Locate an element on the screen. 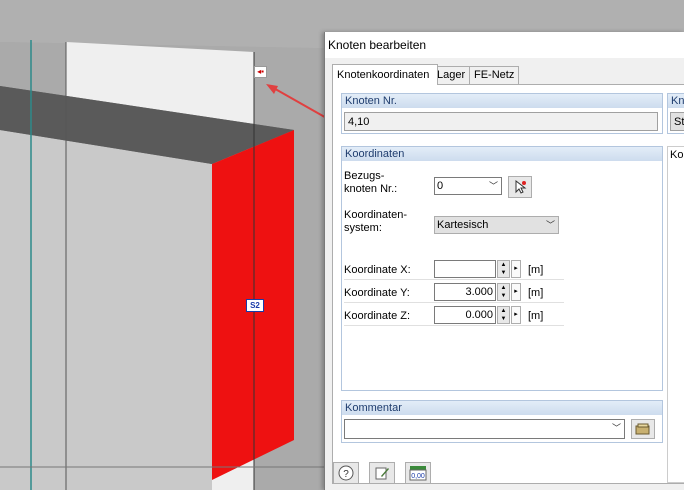 The width and height of the screenshot is (684, 490). tab-fe-mesh: FE-Netz is located at coordinates (494, 75).